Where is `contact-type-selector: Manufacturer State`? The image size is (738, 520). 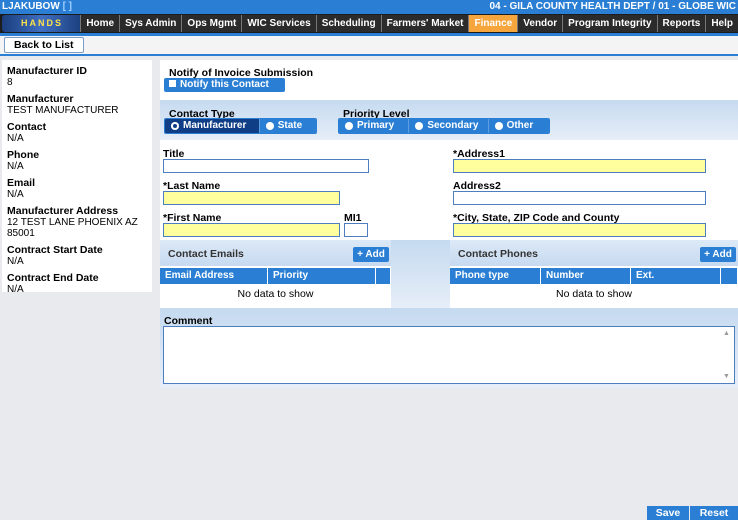 contact-type-selector: Manufacturer State is located at coordinates (240, 126).